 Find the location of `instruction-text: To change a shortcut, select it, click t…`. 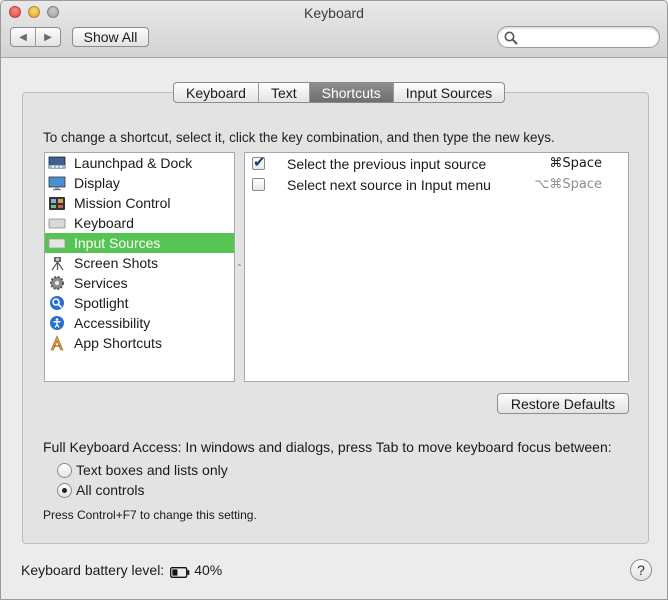

instruction-text: To change a shortcut, select it, click t… is located at coordinates (299, 137).